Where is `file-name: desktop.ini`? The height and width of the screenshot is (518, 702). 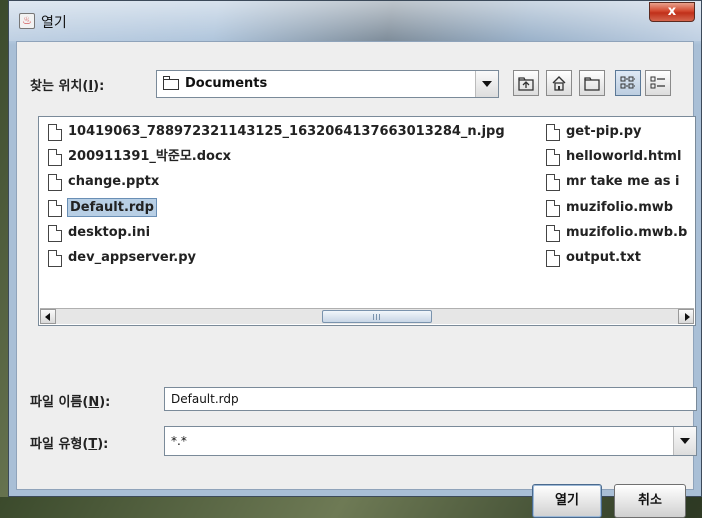 file-name: desktop.ini is located at coordinates (109, 232).